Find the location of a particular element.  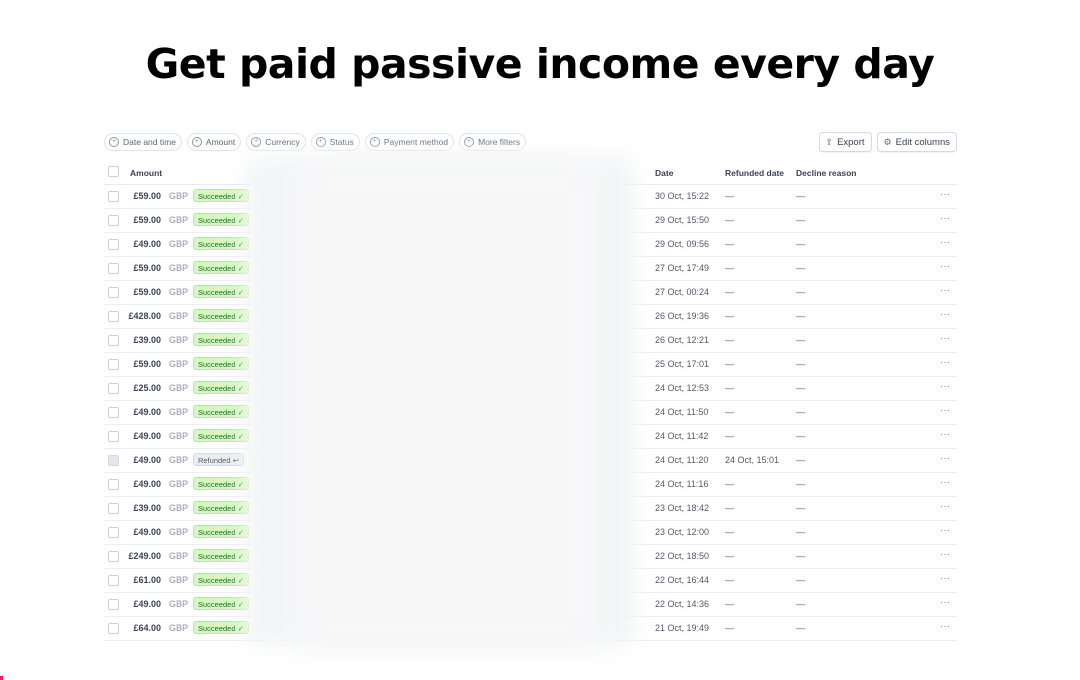

filter-more: + More filters is located at coordinates (493, 142).